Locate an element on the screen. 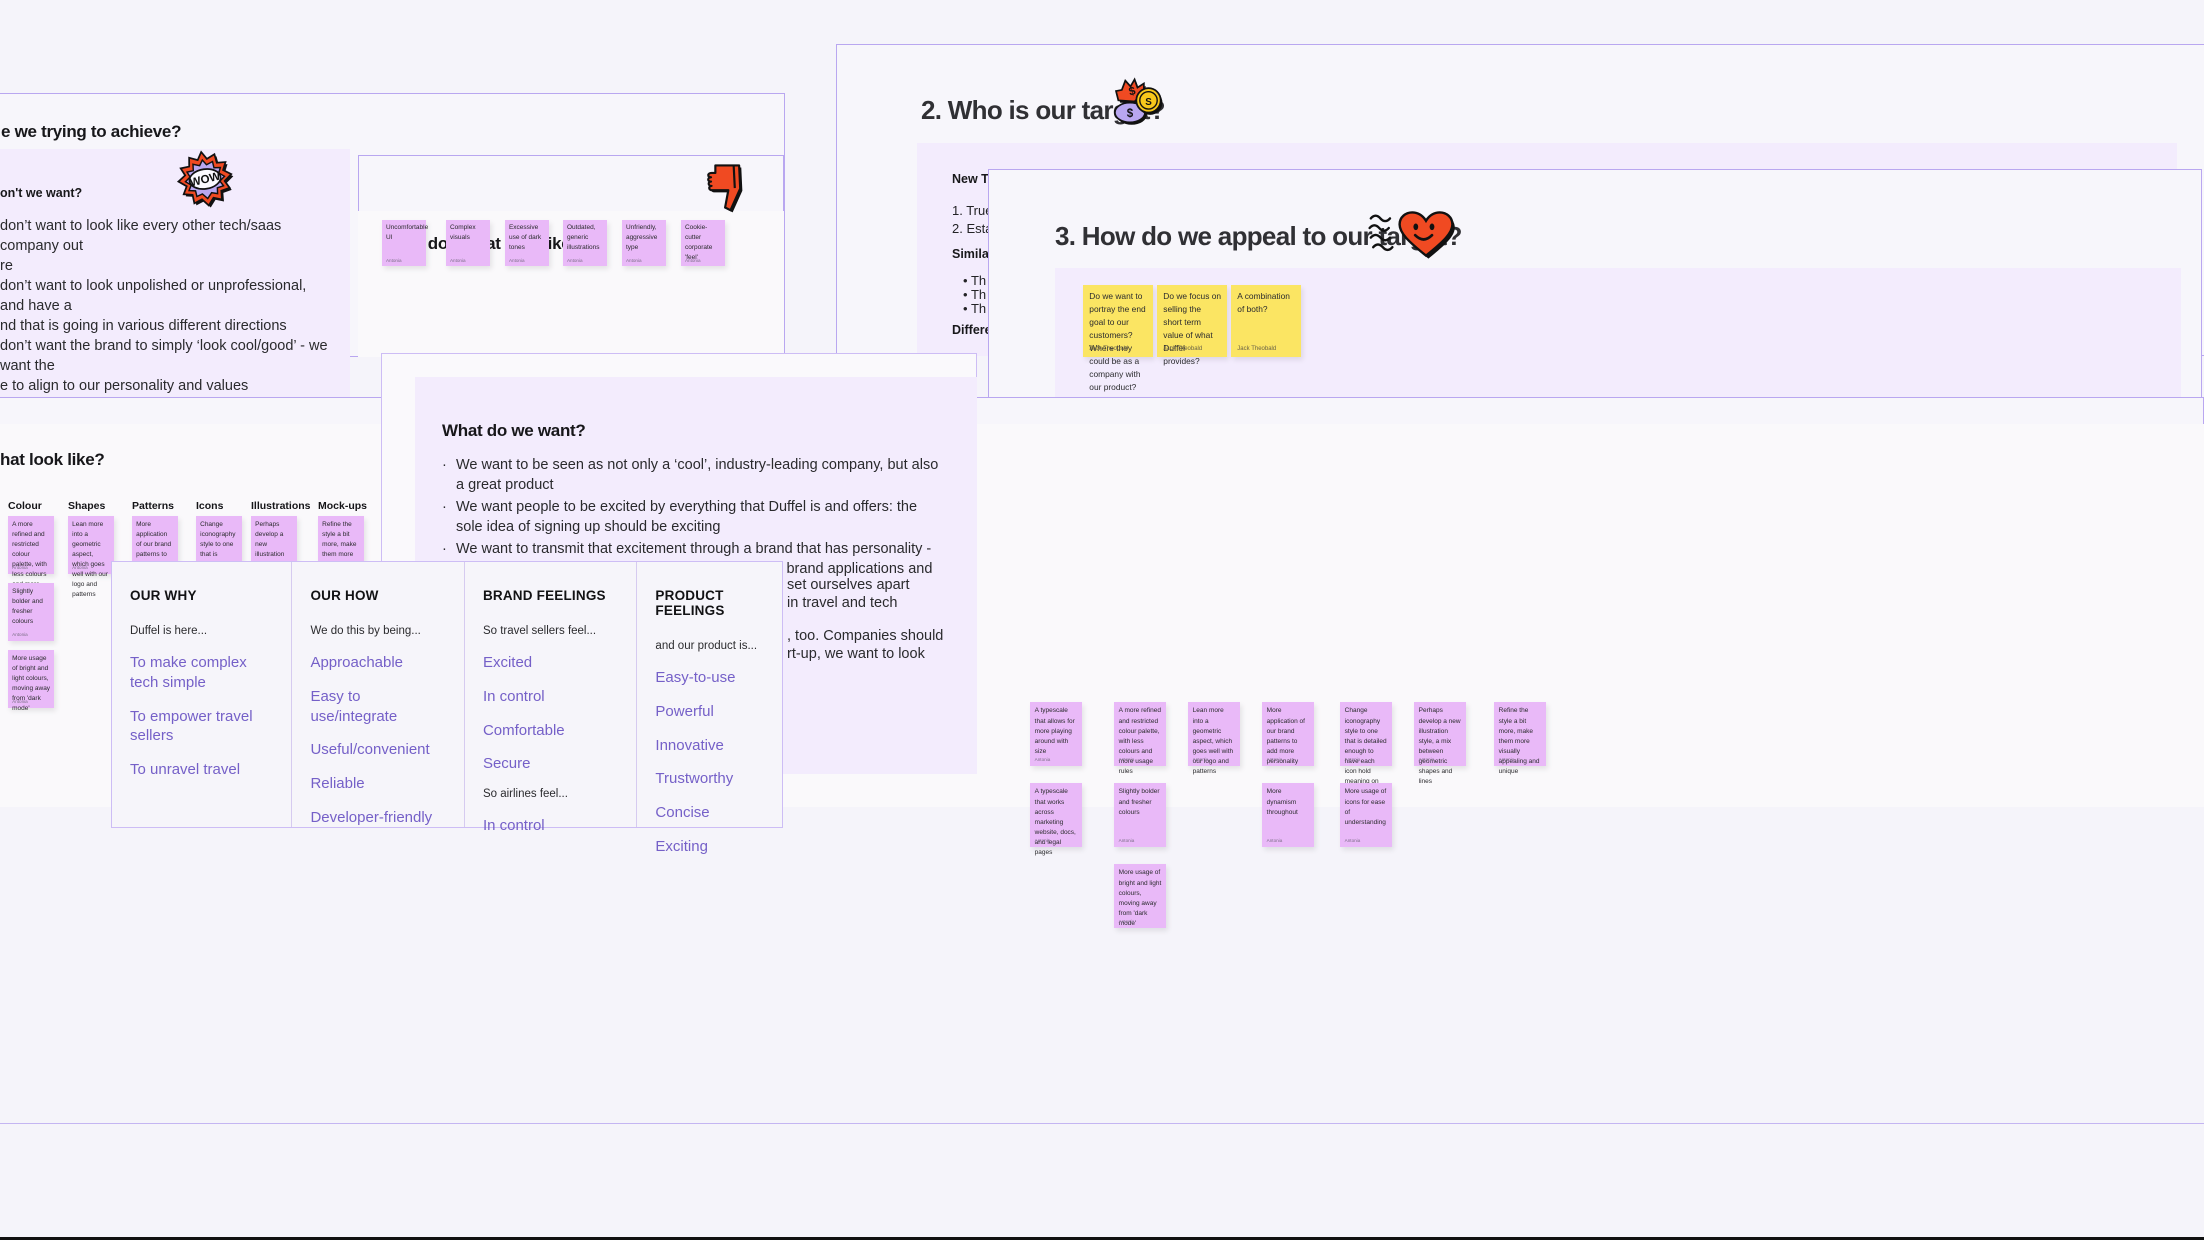 The width and height of the screenshot is (2204, 1240). note-text: A combination of both? is located at coordinates (1263, 303).